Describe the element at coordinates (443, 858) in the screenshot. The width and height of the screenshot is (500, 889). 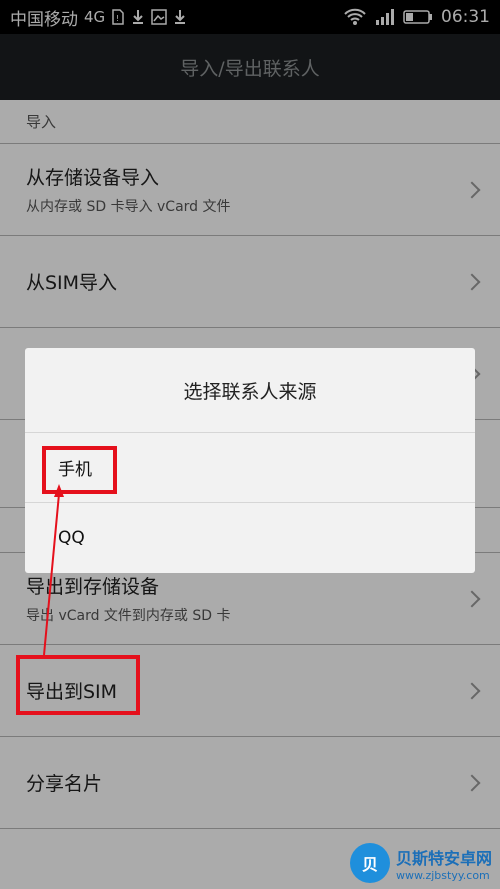
I see `watermark-name: 贝斯特安卓网` at that location.